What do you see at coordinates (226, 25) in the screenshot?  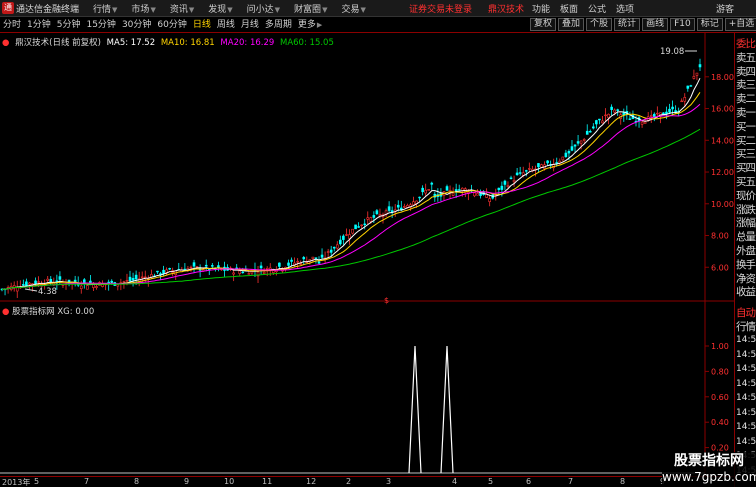 I see `period-weekly: 周线` at bounding box center [226, 25].